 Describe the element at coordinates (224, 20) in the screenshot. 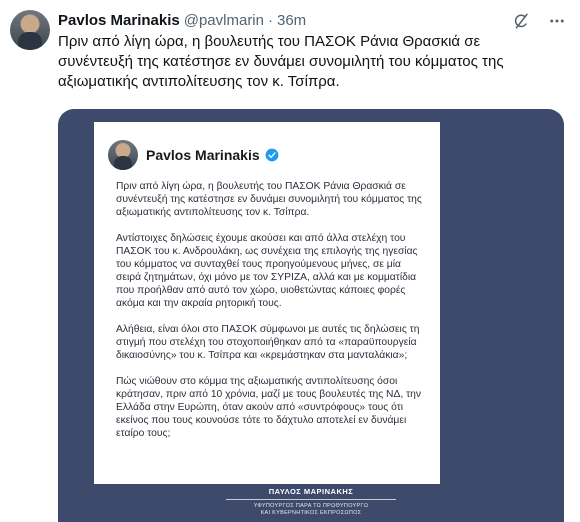

I see `author-handle: @pavlmarin` at that location.